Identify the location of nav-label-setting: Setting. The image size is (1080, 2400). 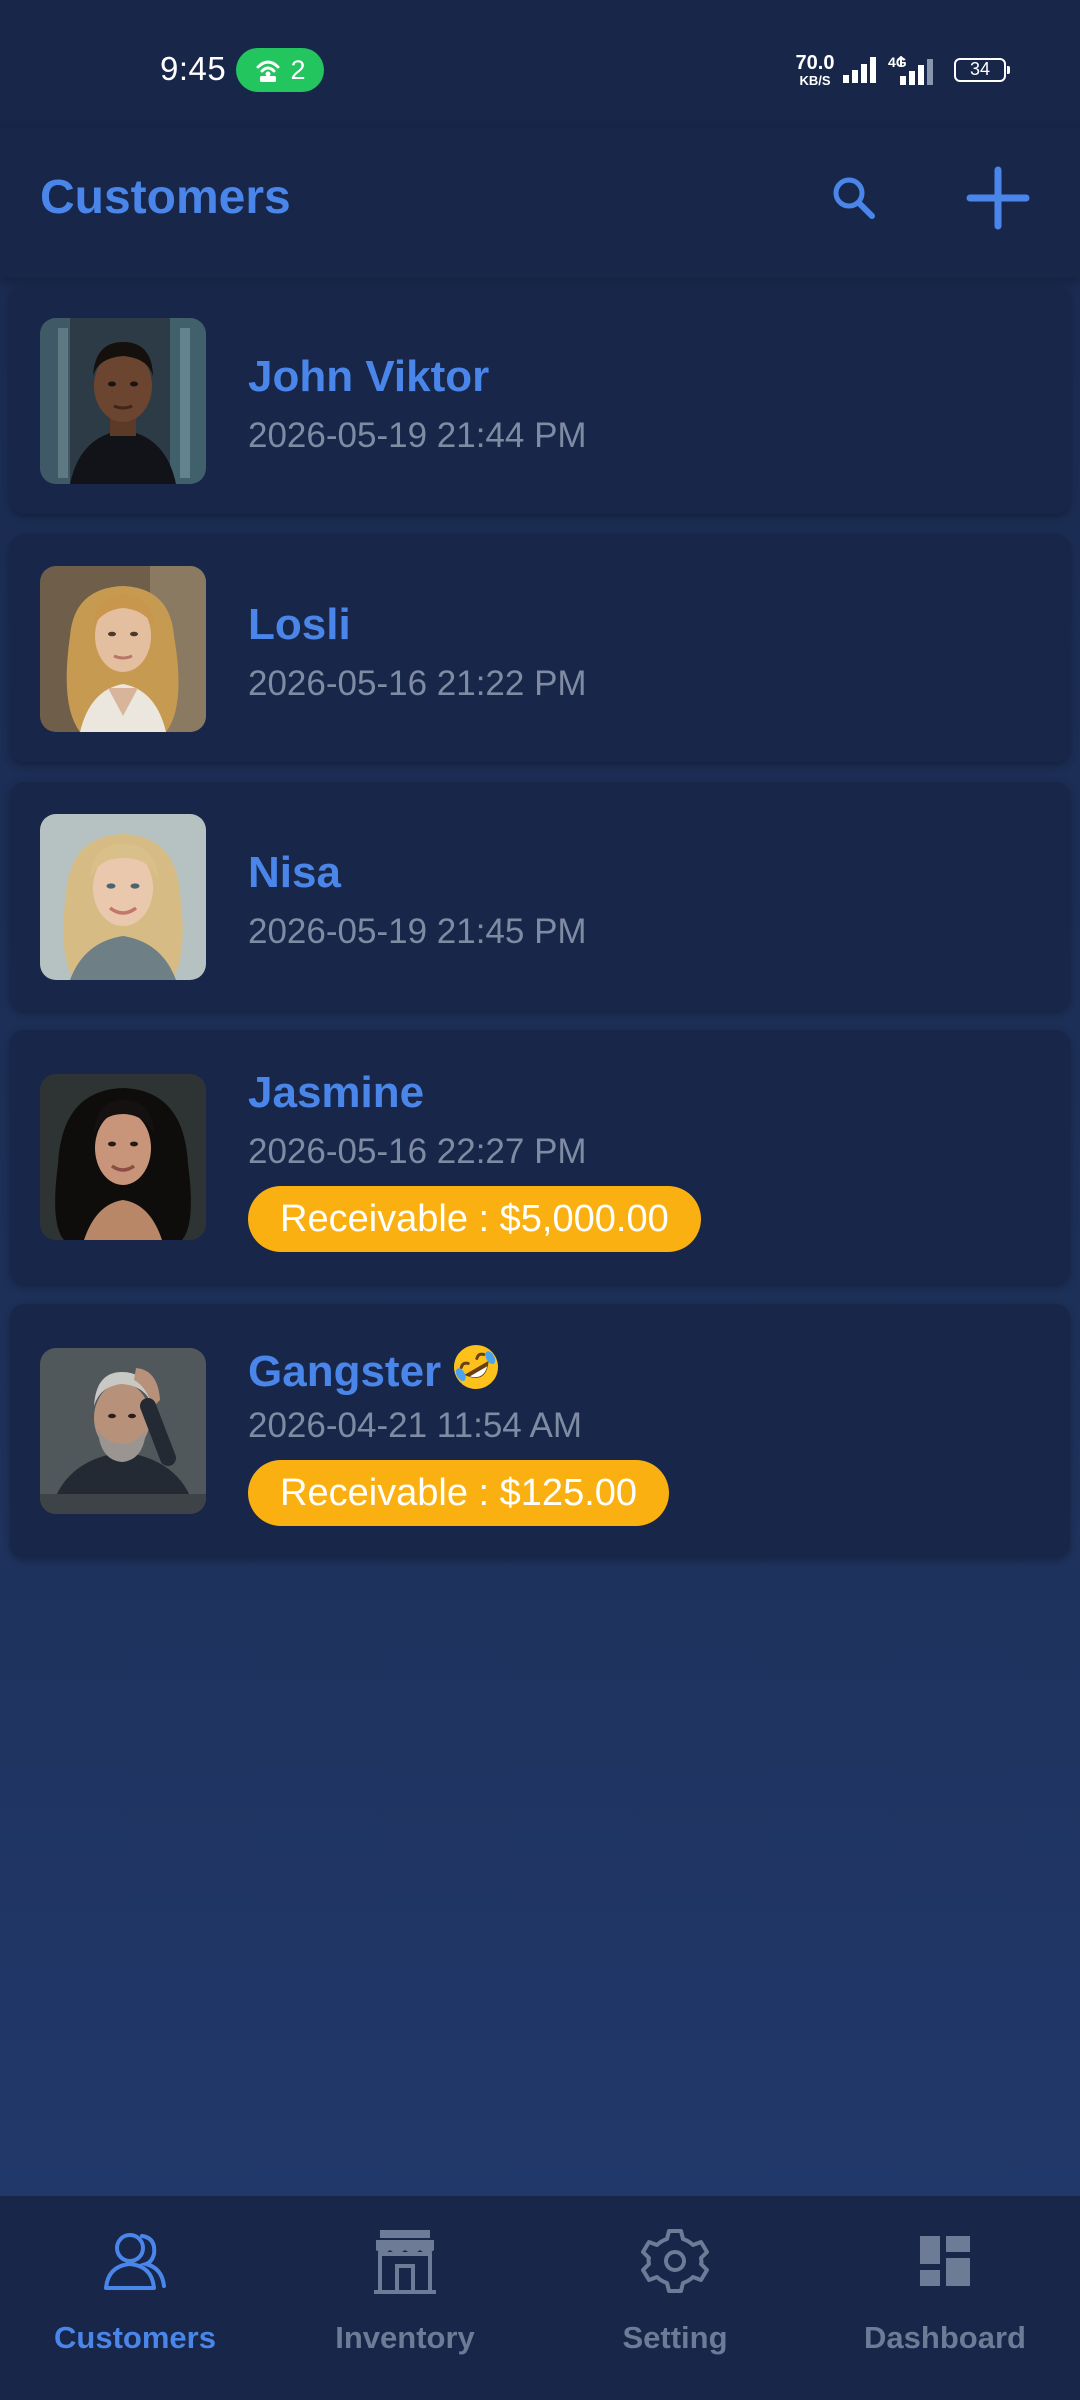
(675, 2337).